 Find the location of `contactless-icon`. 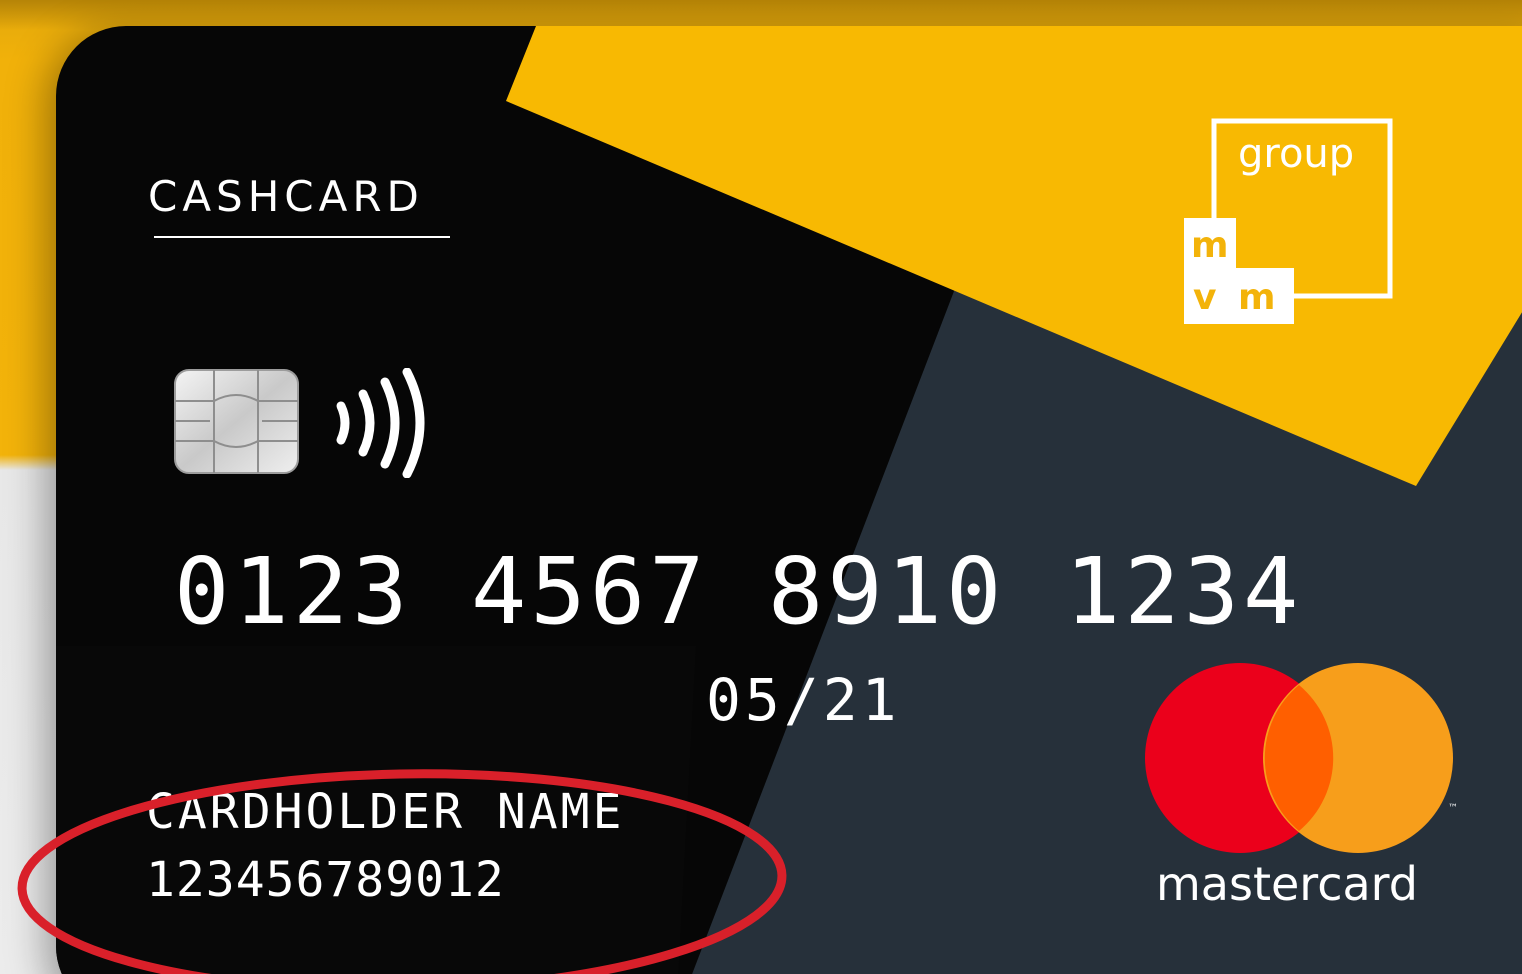

contactless-icon is located at coordinates (380, 423).